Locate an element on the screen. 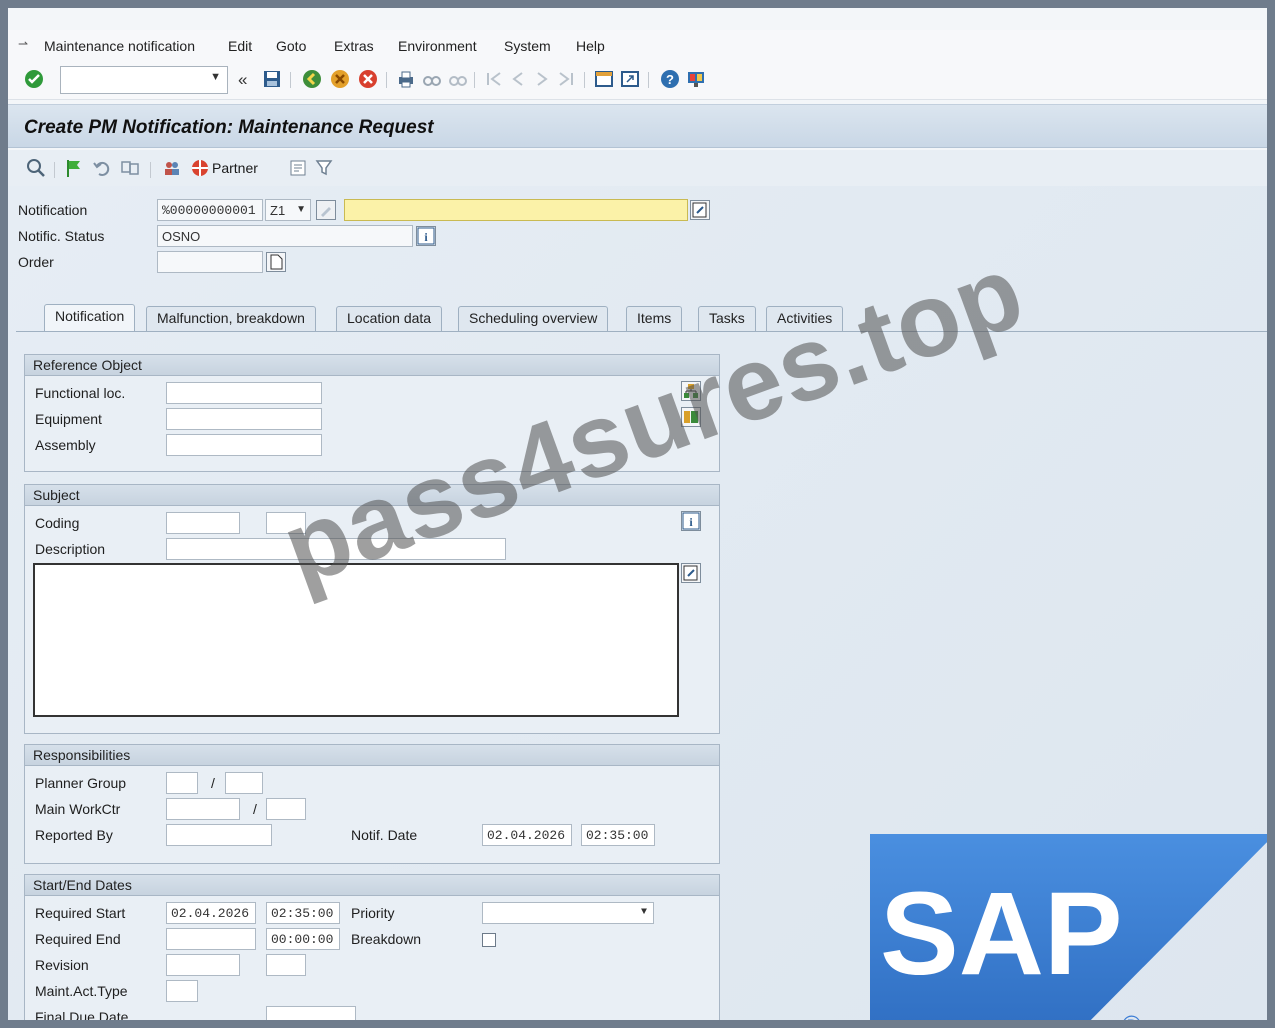 This screenshot has height=1028, width=1275. planning-plant-field is located at coordinates (244, 783).